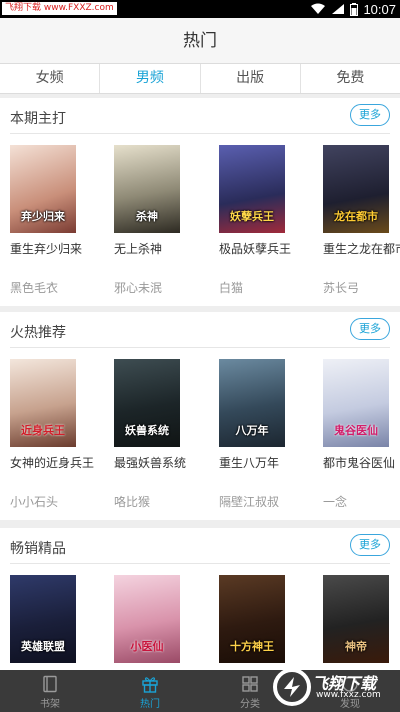  Describe the element at coordinates (46, 249) in the screenshot. I see `book-title: 重生弃少归来` at that location.